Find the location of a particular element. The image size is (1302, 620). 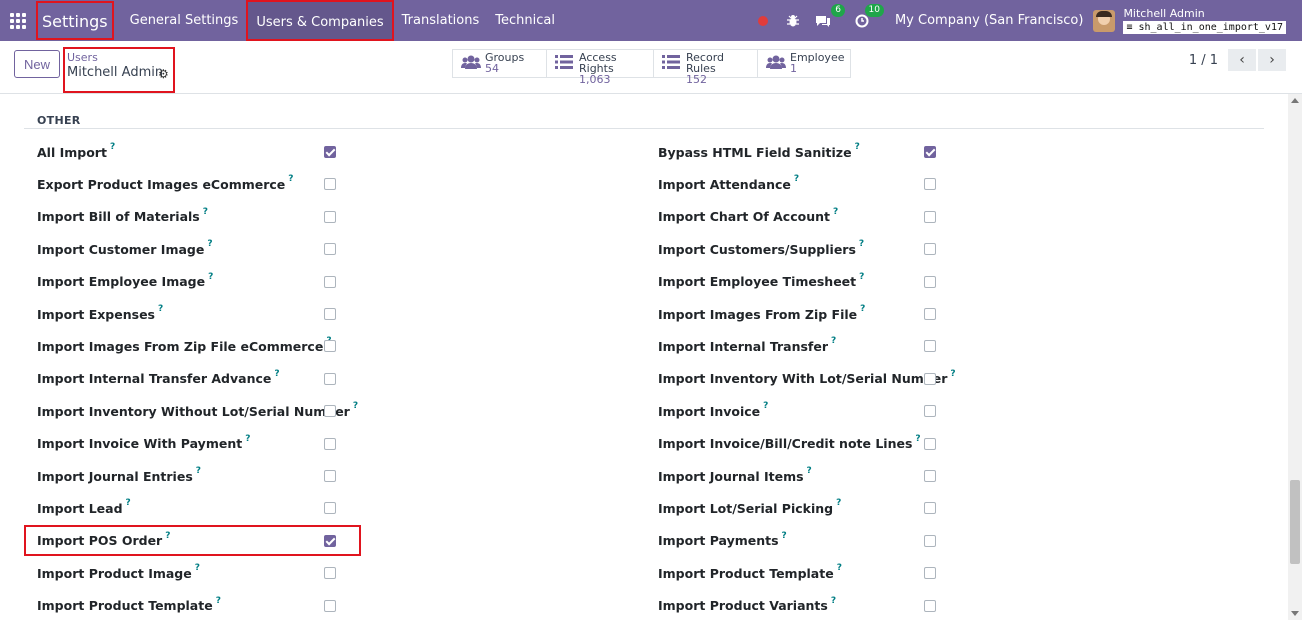

setting-label: Import Bill of Materials is located at coordinates (118, 216).